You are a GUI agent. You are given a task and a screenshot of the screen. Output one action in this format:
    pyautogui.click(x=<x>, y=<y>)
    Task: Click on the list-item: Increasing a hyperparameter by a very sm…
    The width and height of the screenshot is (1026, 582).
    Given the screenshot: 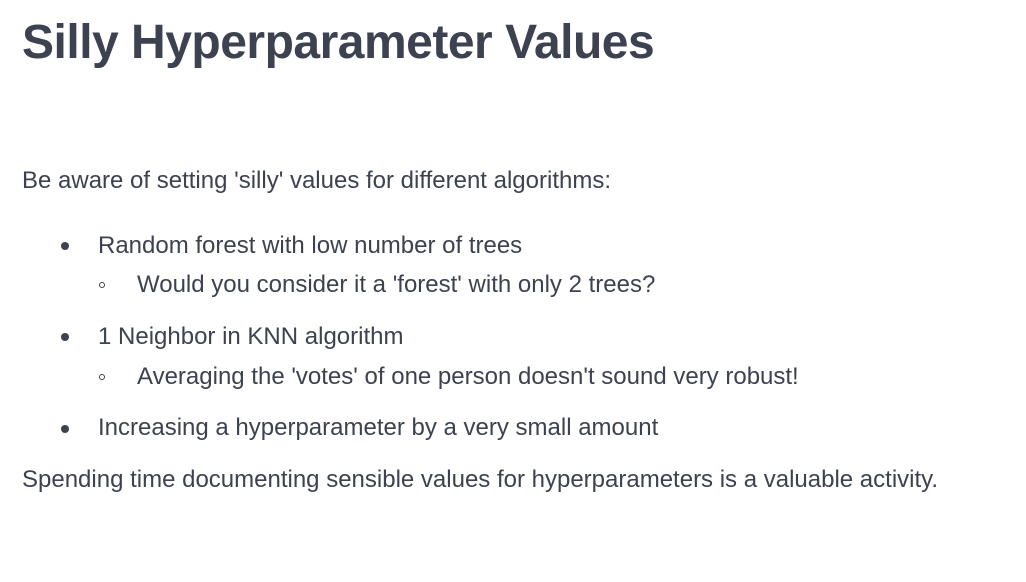 What is the action you would take?
    pyautogui.click(x=378, y=427)
    